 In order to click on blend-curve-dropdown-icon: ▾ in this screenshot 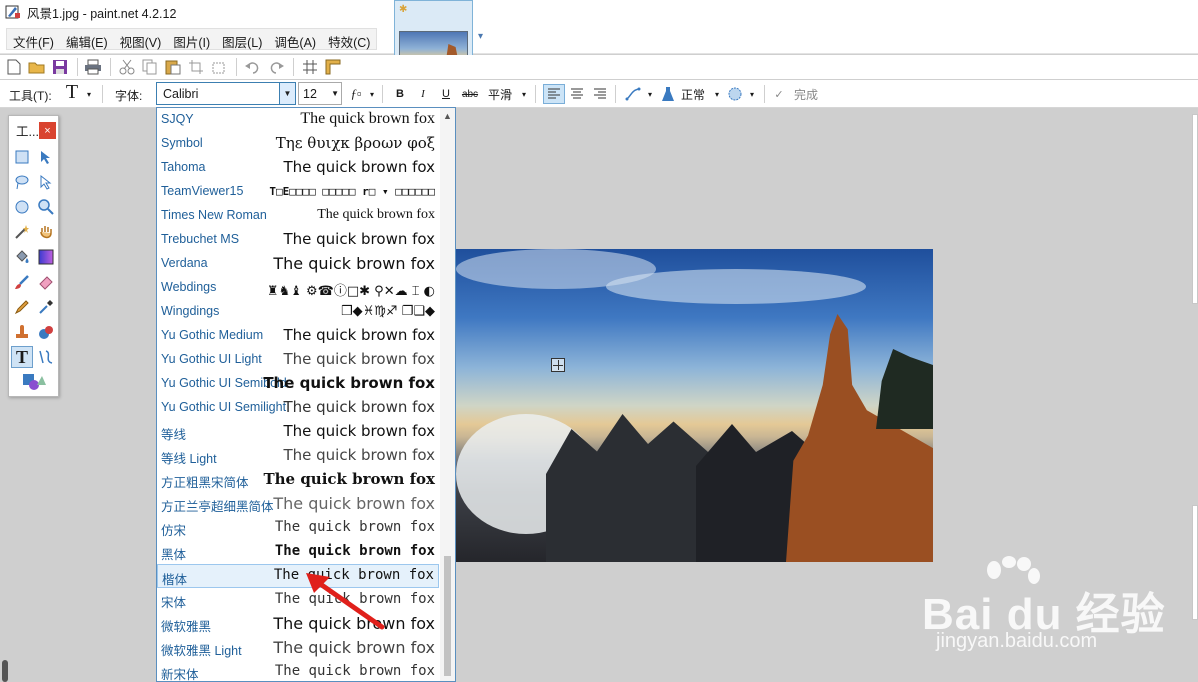, I will do `click(650, 94)`.